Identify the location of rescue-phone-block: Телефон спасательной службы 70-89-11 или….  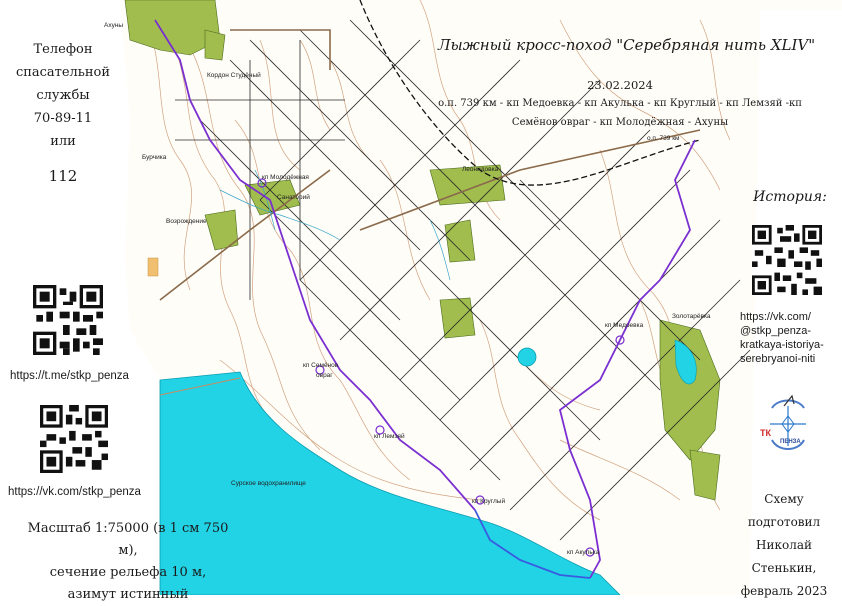
(63, 113).